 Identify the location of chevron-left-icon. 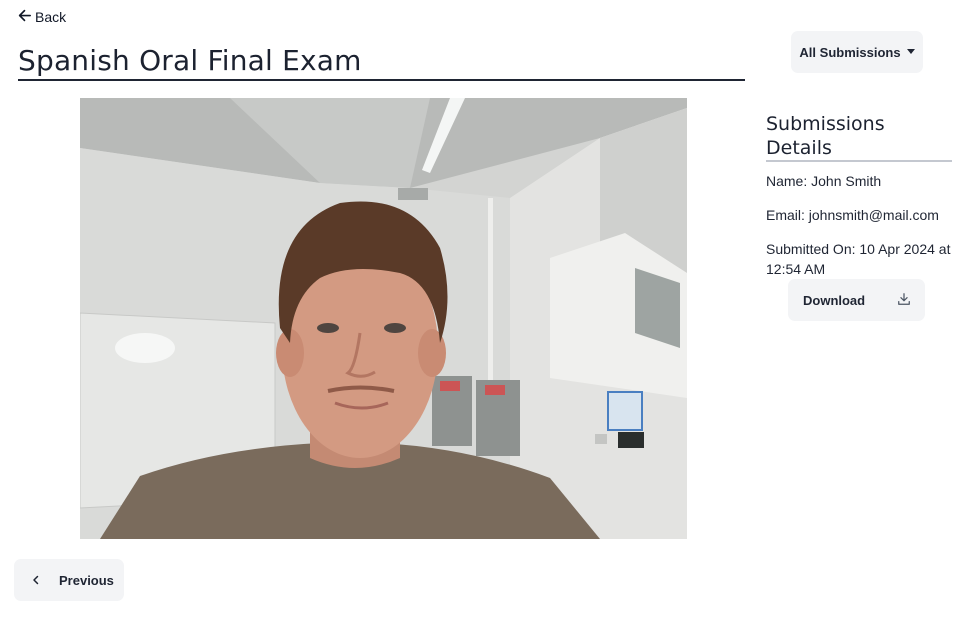
(36, 580).